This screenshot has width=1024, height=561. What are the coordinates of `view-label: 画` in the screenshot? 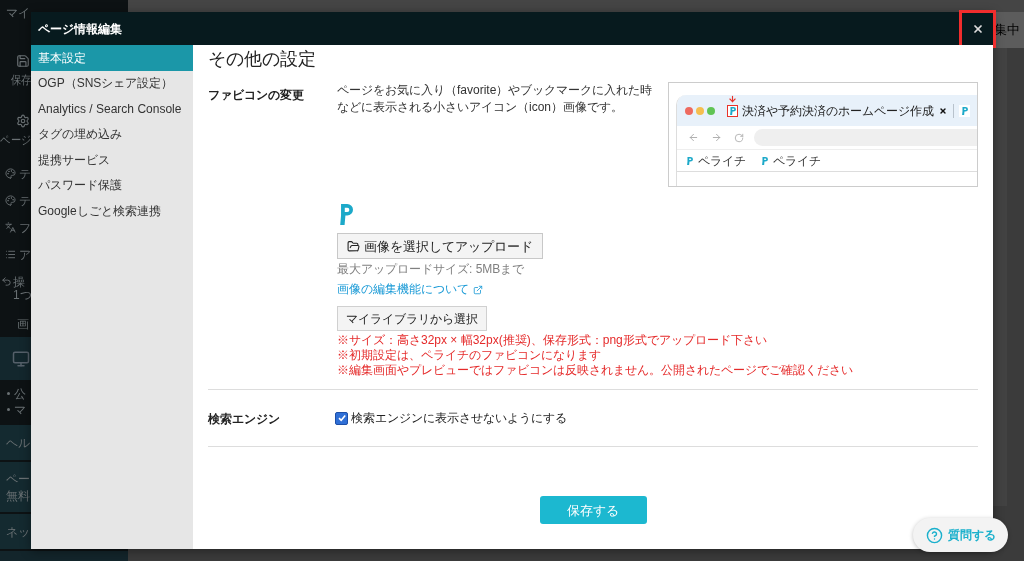 It's located at (23, 323).